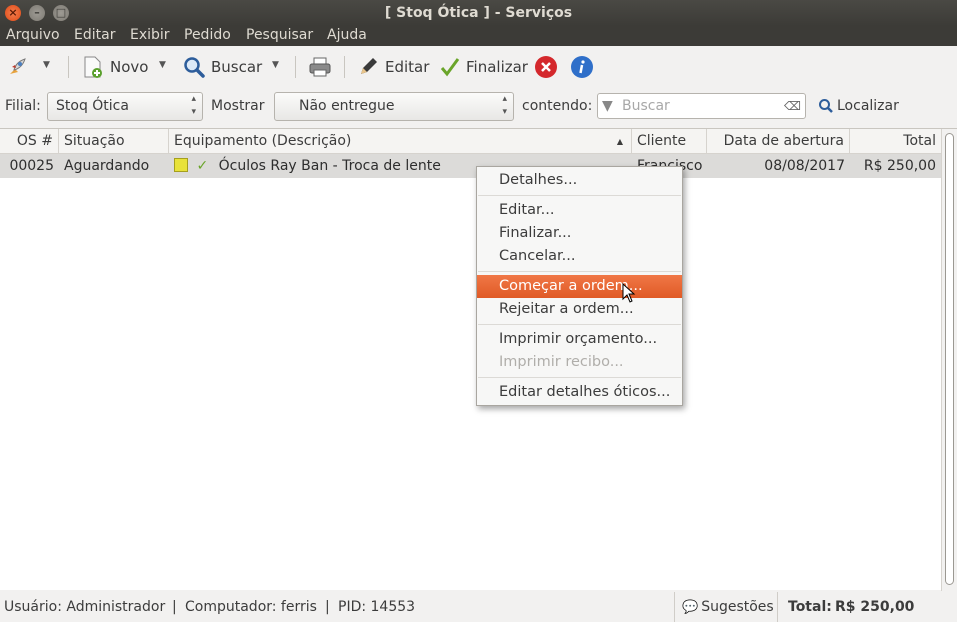 Image resolution: width=957 pixels, height=622 pixels. Describe the element at coordinates (868, 106) in the screenshot. I see `locate-button-label: Localizar` at that location.